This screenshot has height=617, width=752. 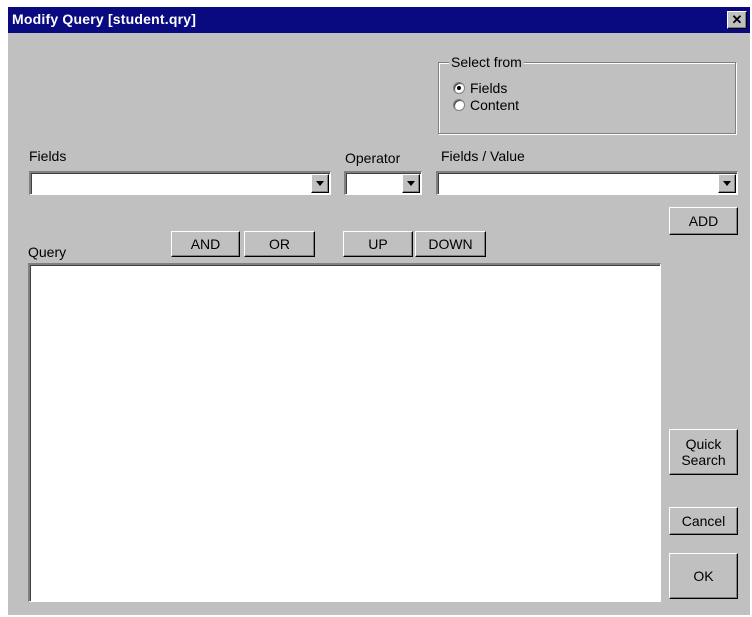 I want to click on down-button: DOWN, so click(x=450, y=244).